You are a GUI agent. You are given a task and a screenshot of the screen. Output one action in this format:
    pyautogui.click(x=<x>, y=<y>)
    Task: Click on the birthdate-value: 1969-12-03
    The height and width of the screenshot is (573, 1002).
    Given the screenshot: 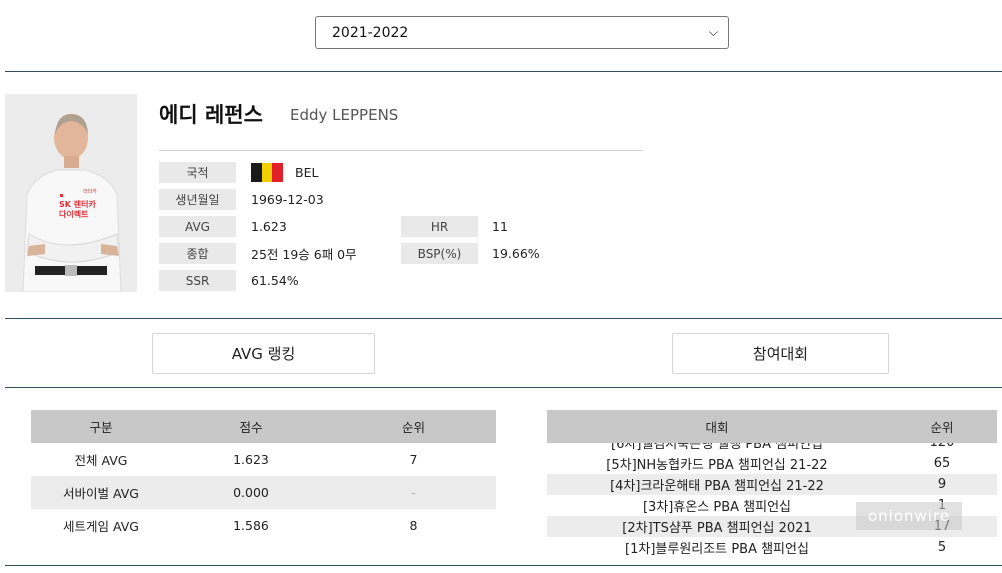 What is the action you would take?
    pyautogui.click(x=287, y=199)
    